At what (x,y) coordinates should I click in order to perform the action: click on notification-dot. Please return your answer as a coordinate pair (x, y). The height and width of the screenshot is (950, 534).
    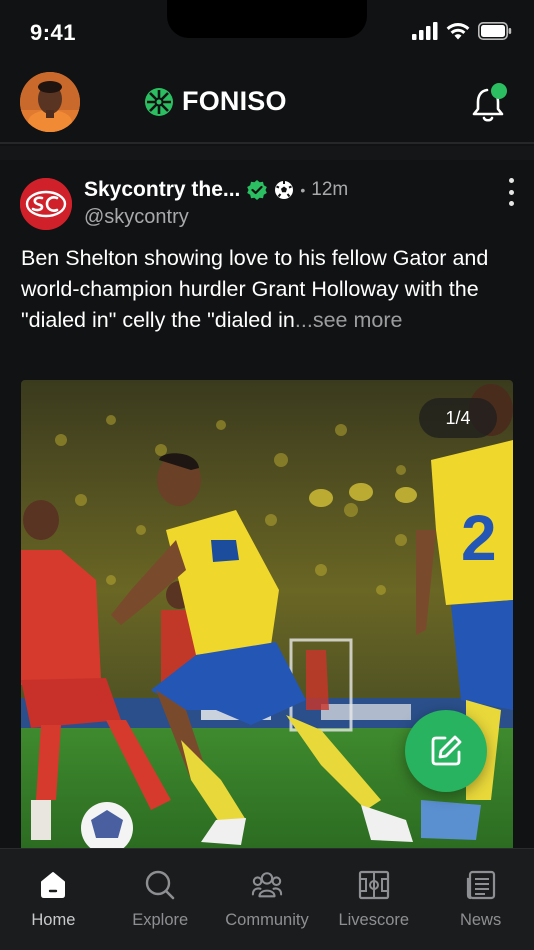
    Looking at the image, I should click on (499, 91).